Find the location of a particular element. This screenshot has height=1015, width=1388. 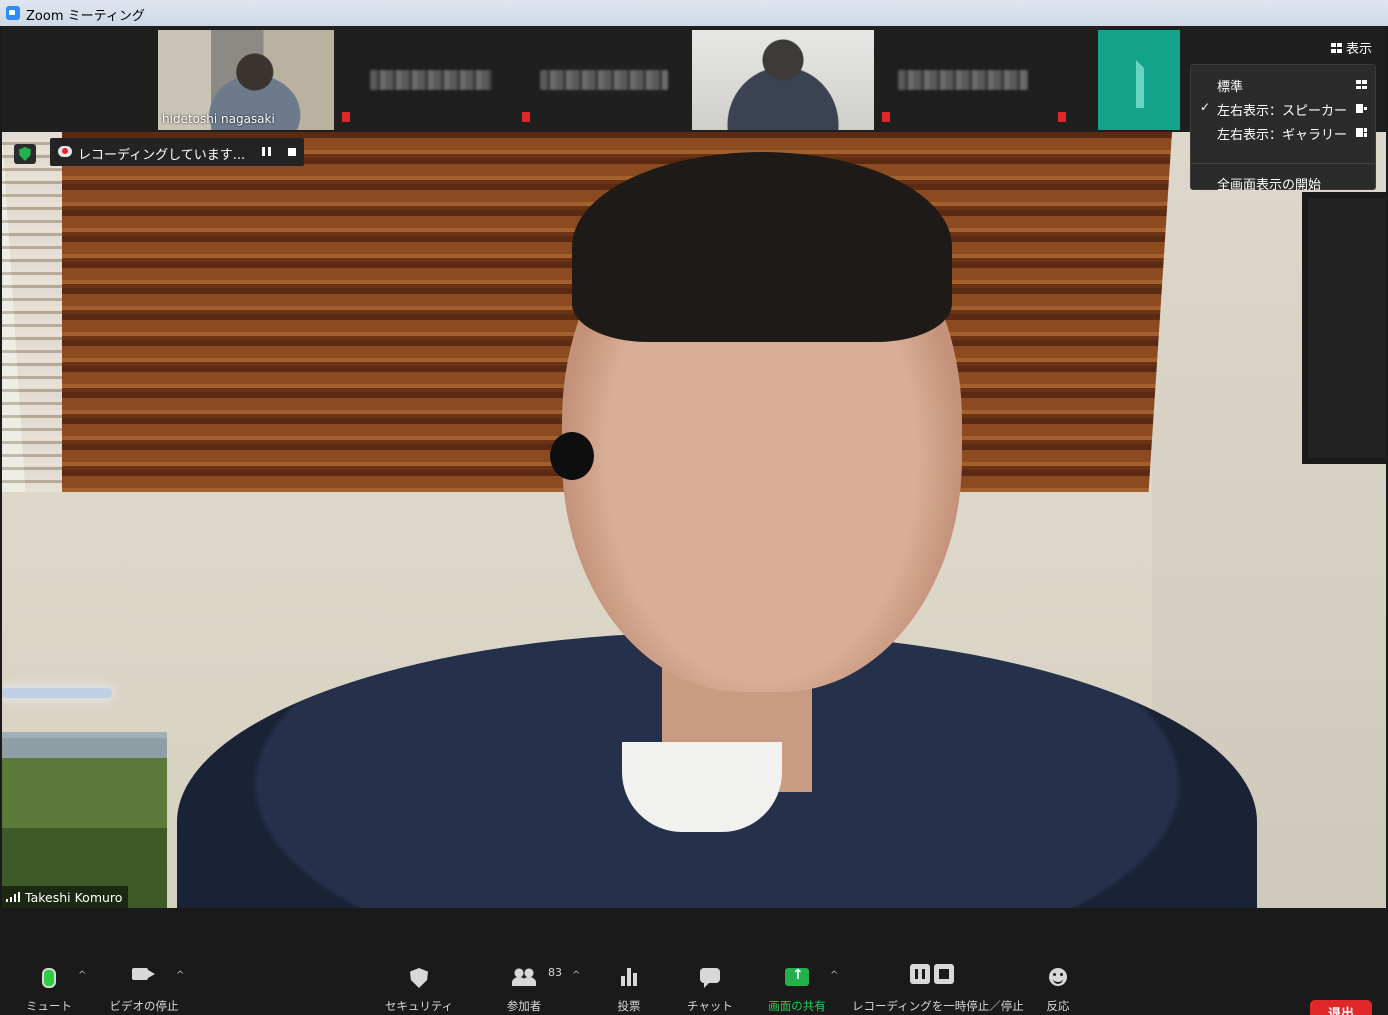

reactions-label: 反応 is located at coordinates (1058, 1006).